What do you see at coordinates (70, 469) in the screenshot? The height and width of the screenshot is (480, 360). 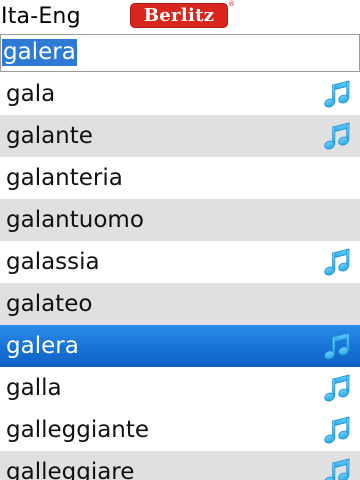 I see `word-label: galleggiare` at bounding box center [70, 469].